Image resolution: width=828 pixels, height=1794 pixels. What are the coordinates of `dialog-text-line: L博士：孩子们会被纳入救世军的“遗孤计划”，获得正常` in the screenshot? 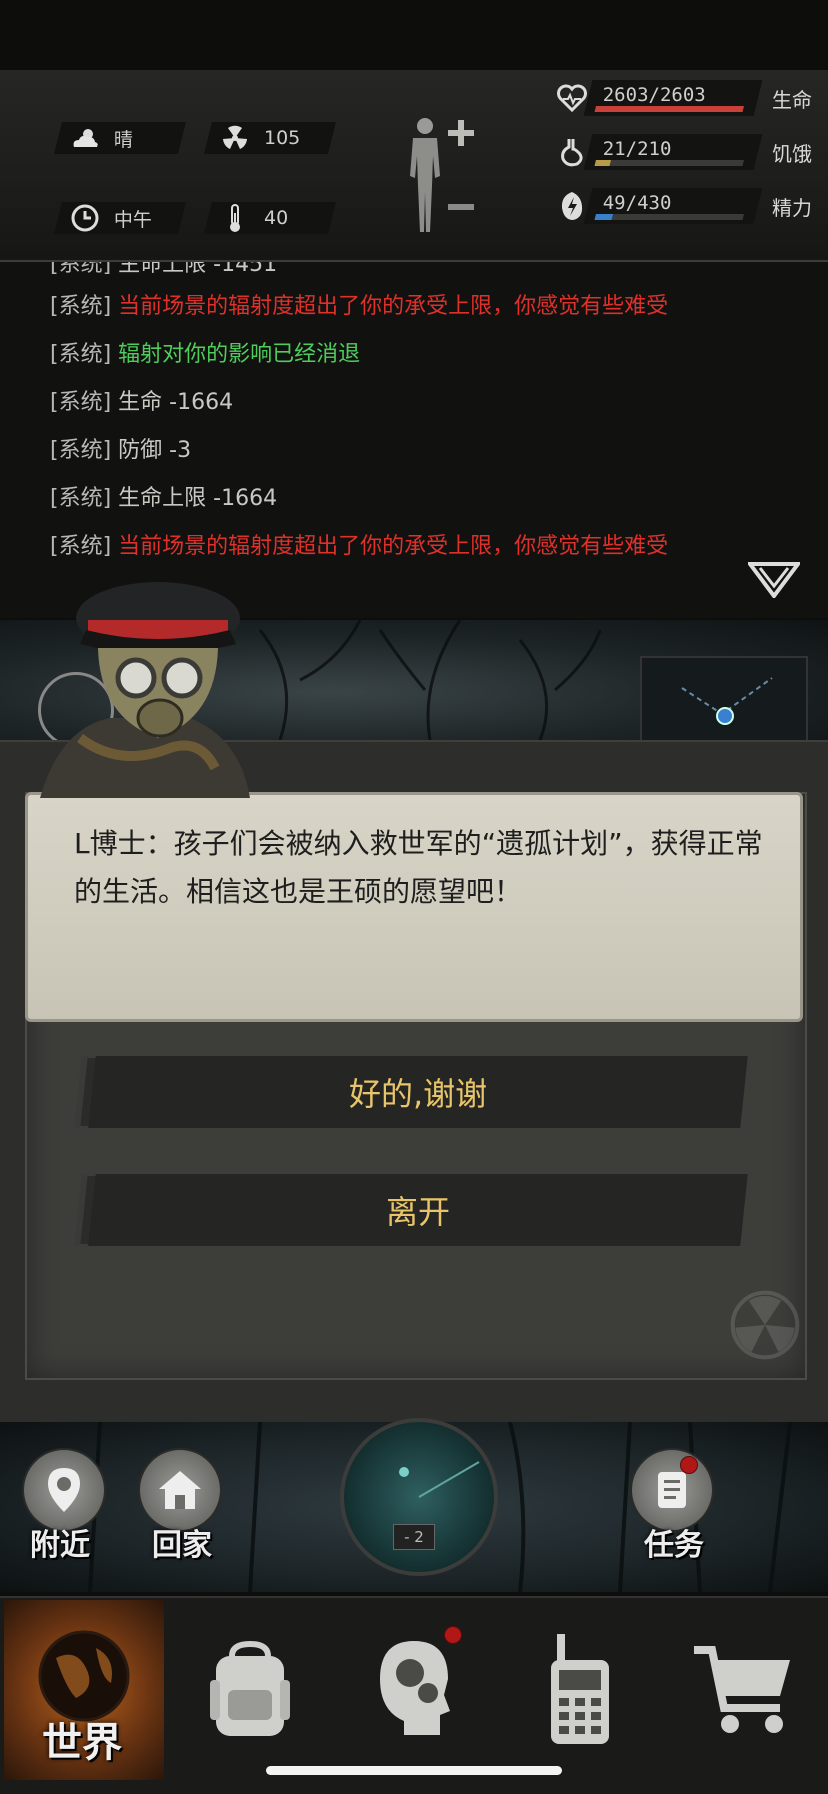 It's located at (418, 843).